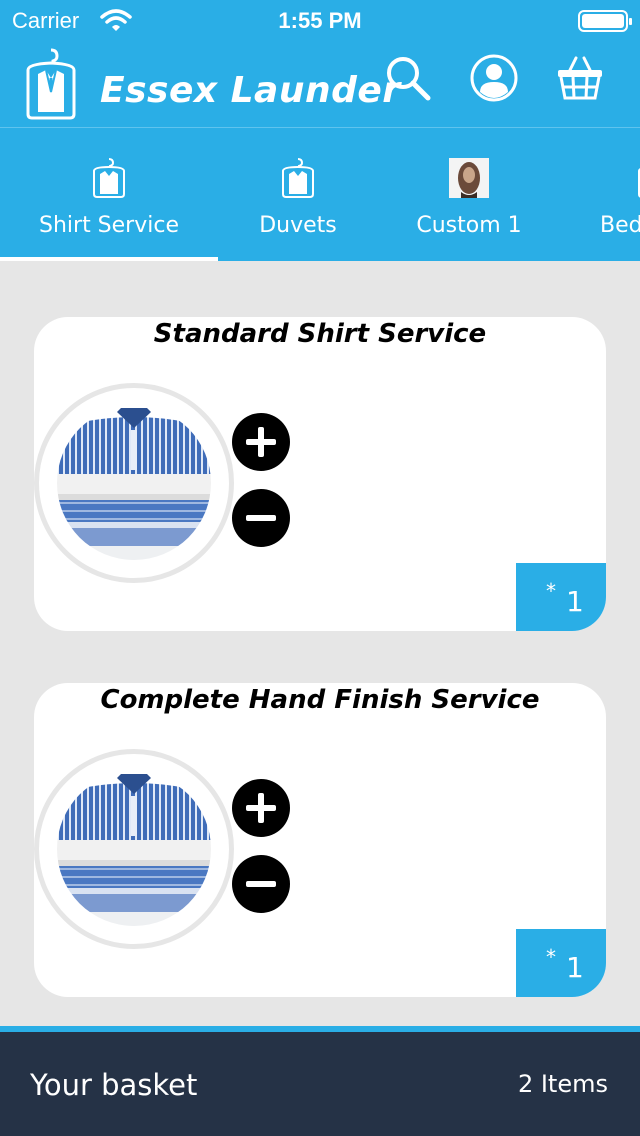 The image size is (640, 1136). What do you see at coordinates (320, 64) in the screenshot?
I see `app-header: Carrier 1:55 PM Essex Launder` at bounding box center [320, 64].